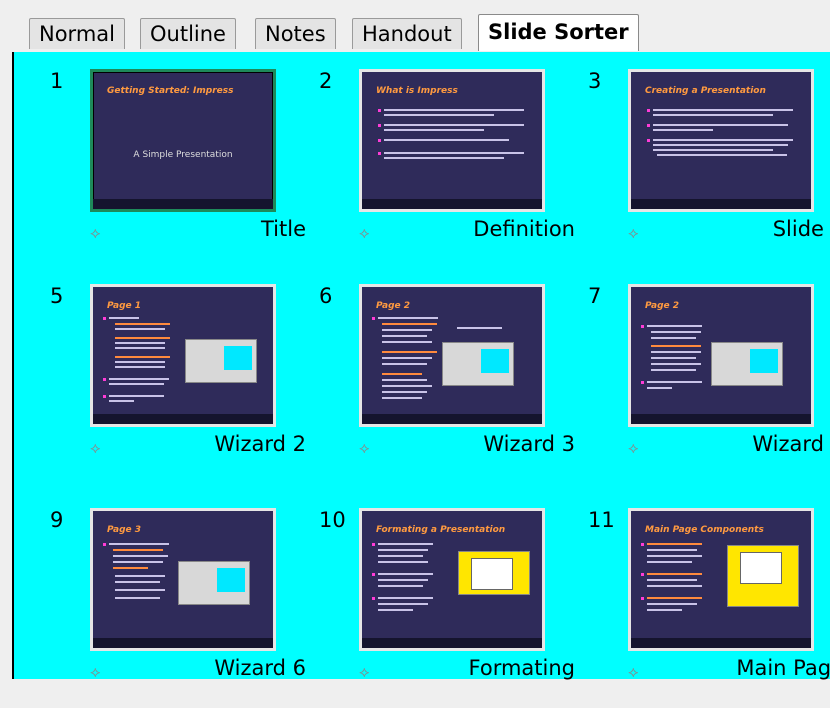 The image size is (830, 708). I want to click on slide-number: 5, so click(57, 296).